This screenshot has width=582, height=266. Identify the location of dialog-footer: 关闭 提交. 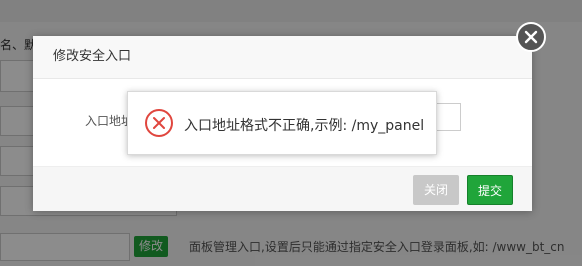
(282, 188).